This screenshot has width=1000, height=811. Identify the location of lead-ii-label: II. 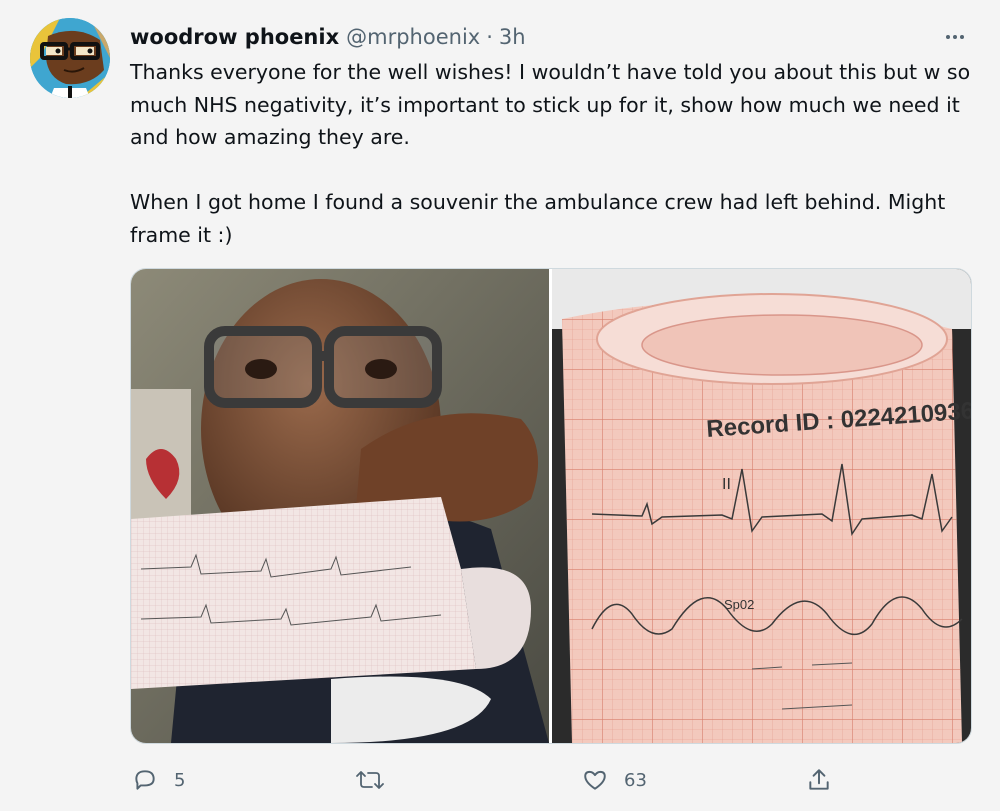
(726, 484).